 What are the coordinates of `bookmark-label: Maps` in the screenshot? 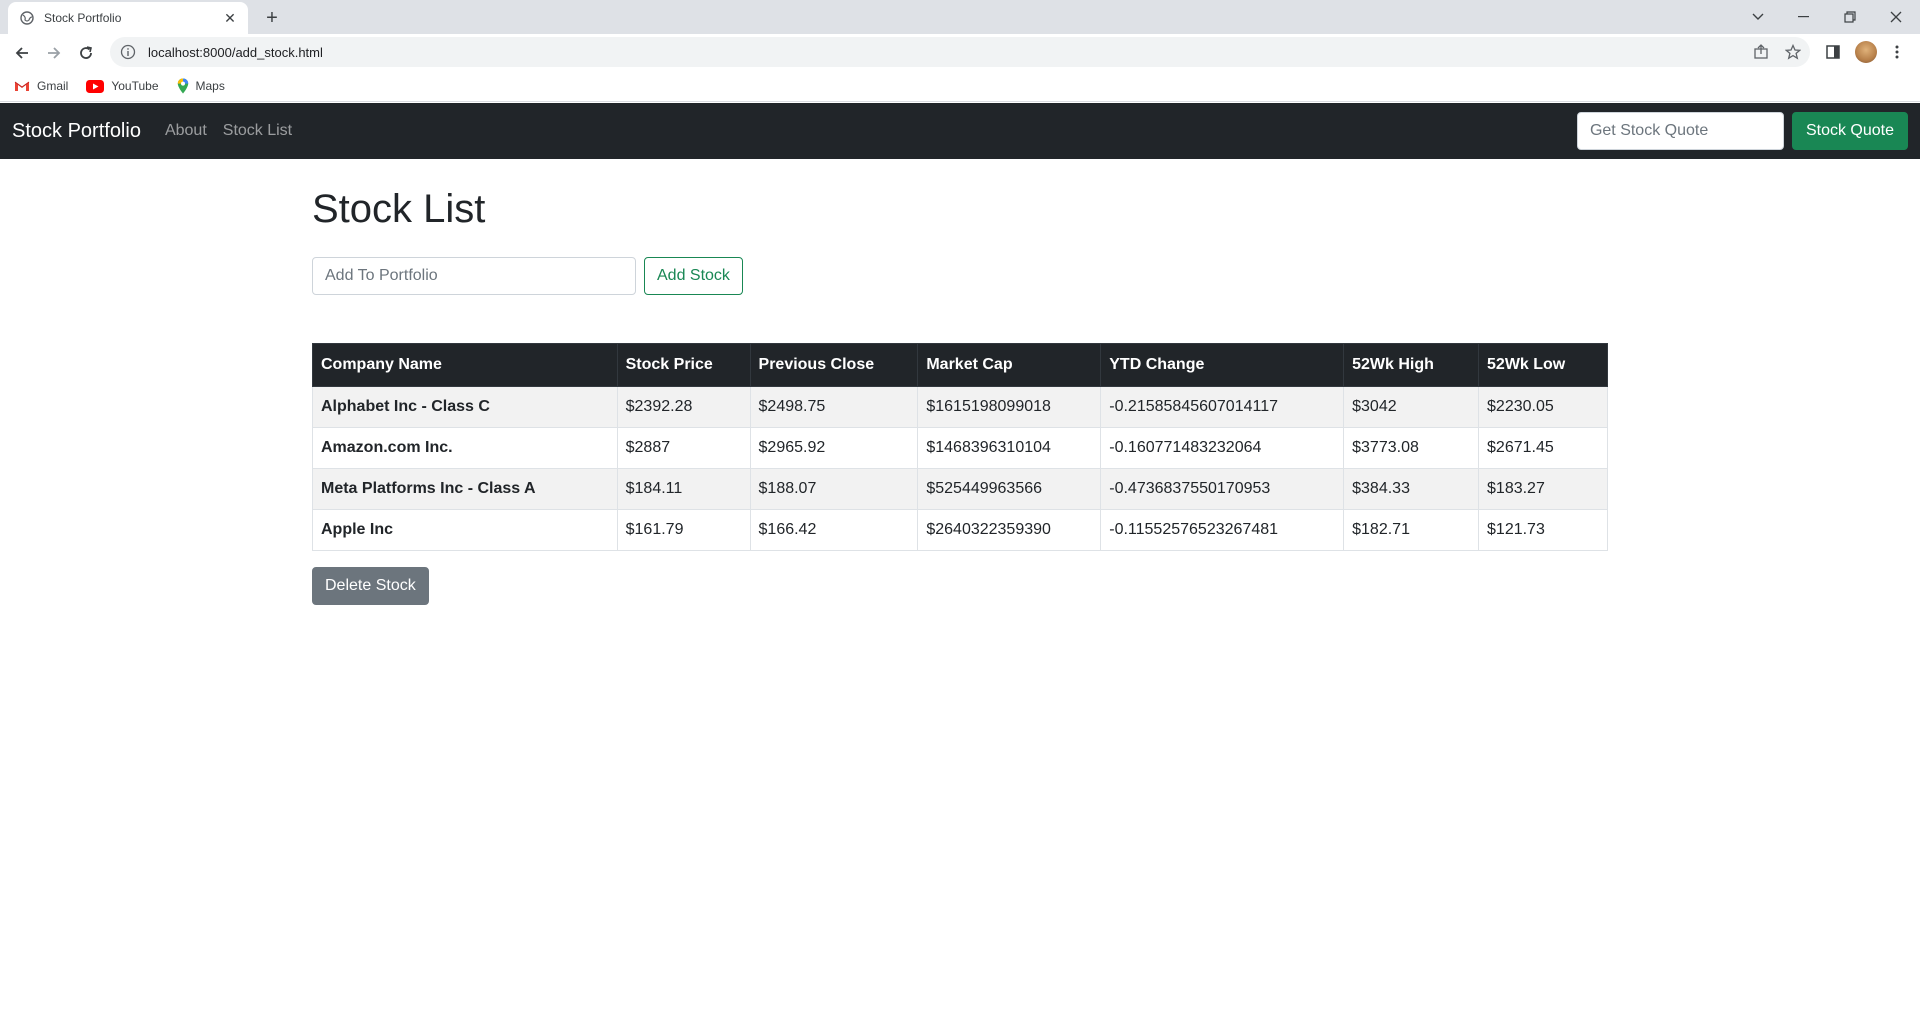 It's located at (210, 86).